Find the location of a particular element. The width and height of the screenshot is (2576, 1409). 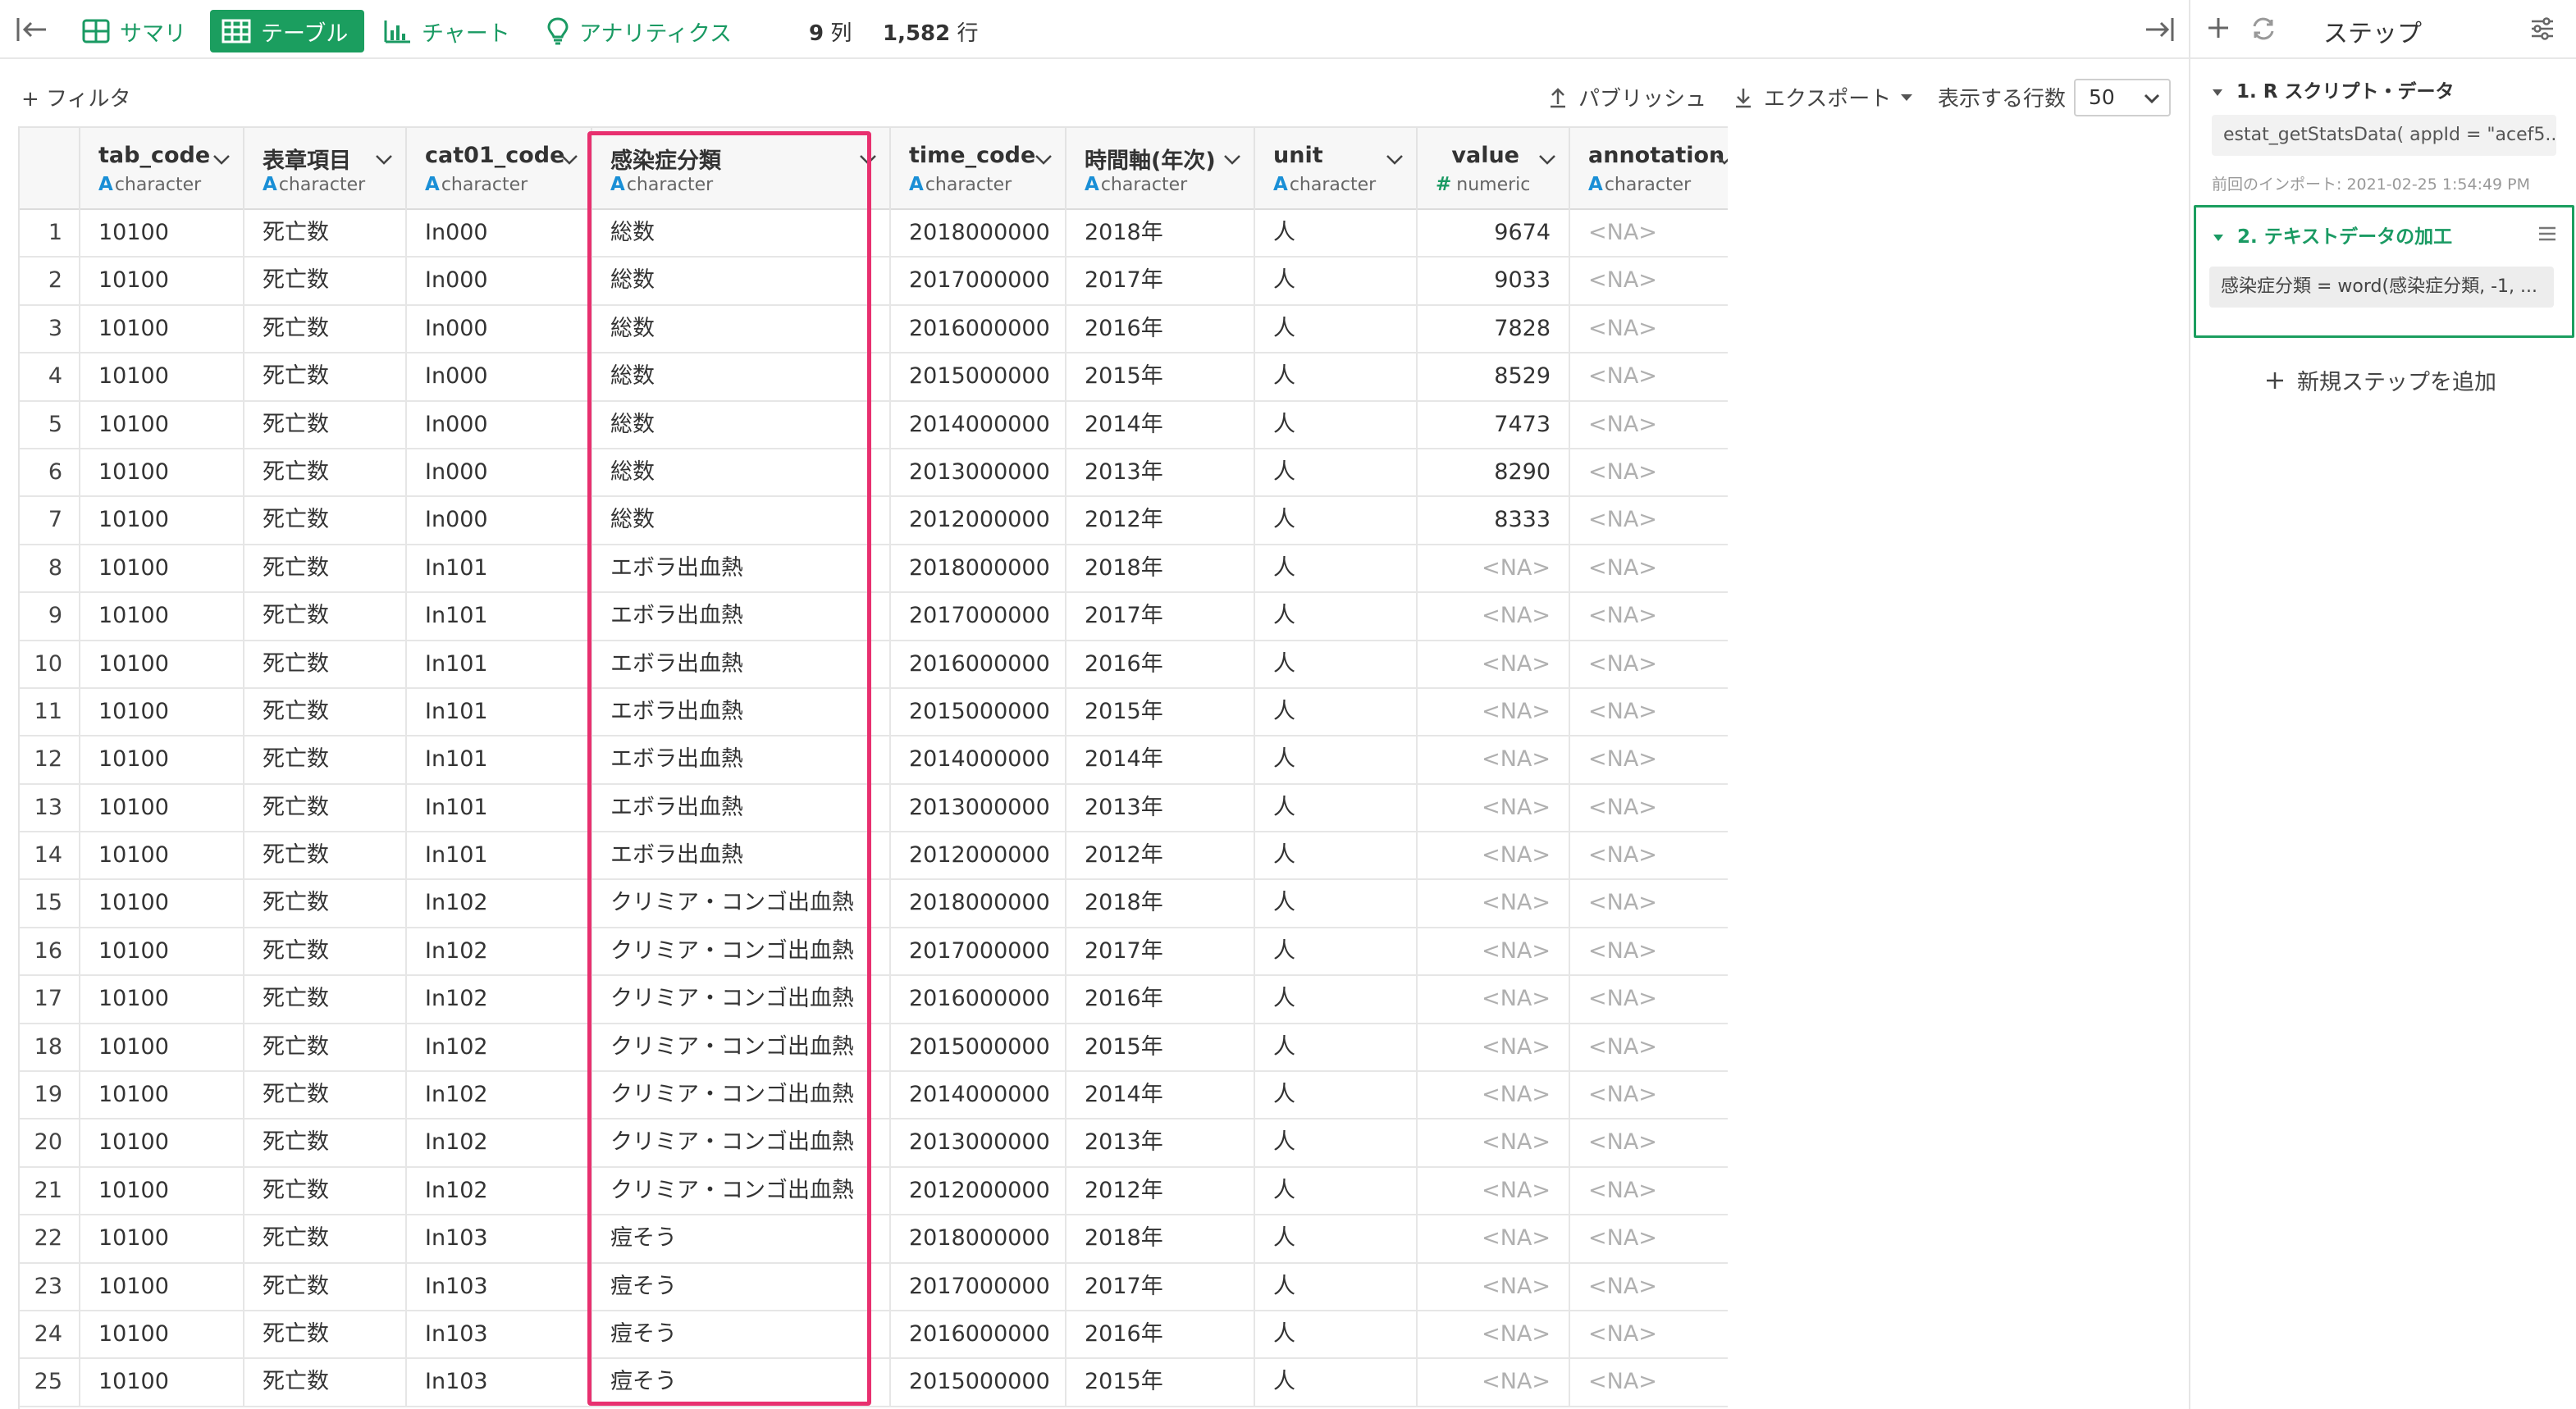

tab-summary: サマリ is located at coordinates (134, 31).